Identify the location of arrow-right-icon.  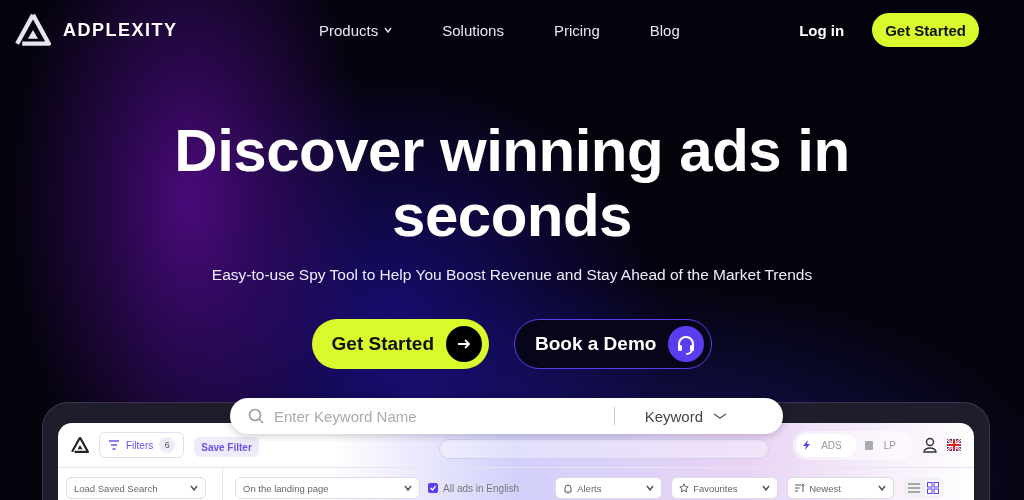
(464, 344).